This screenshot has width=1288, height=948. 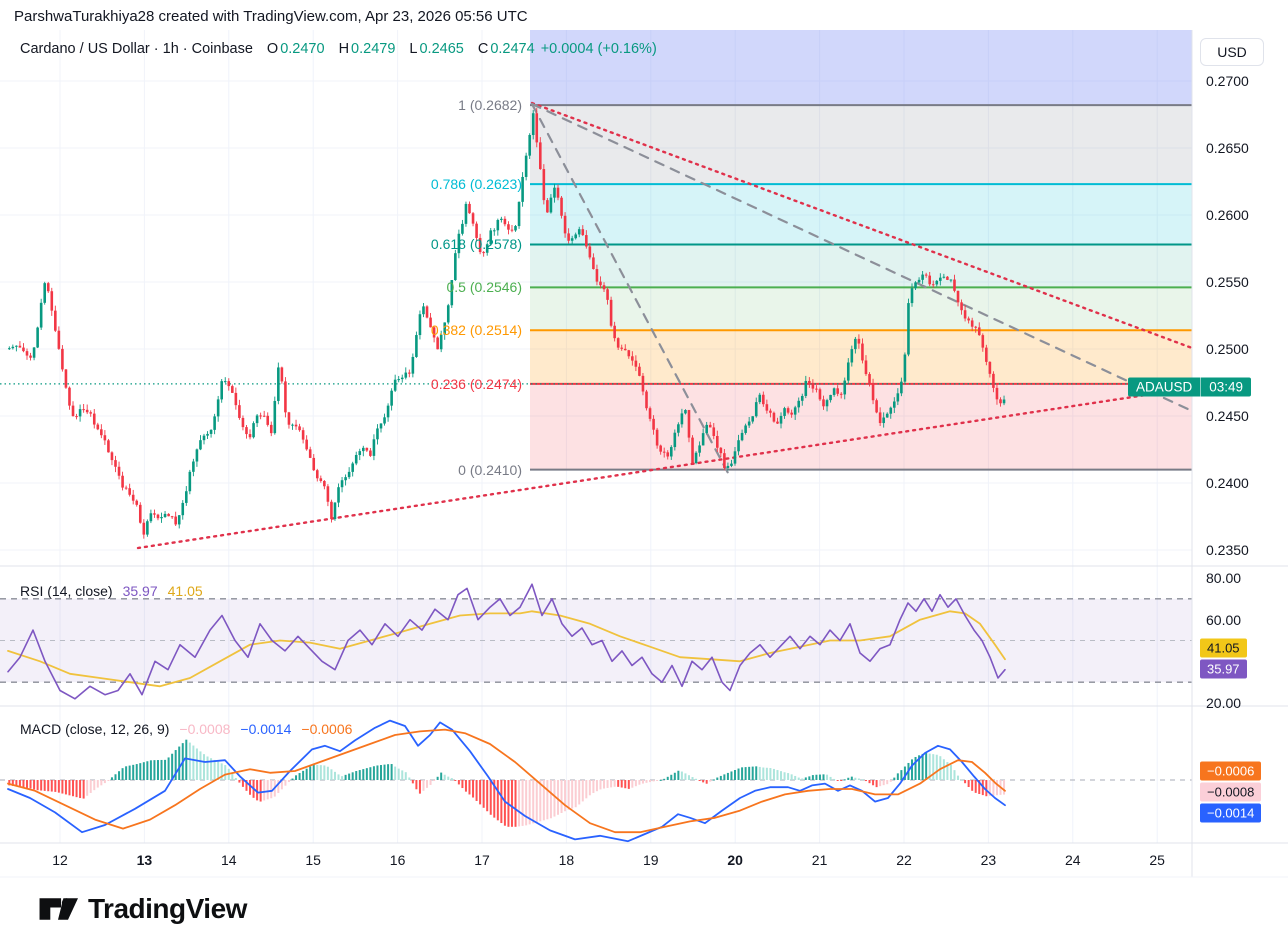 I want to click on rsi-ma-badge: 41.05, so click(x=1223, y=648).